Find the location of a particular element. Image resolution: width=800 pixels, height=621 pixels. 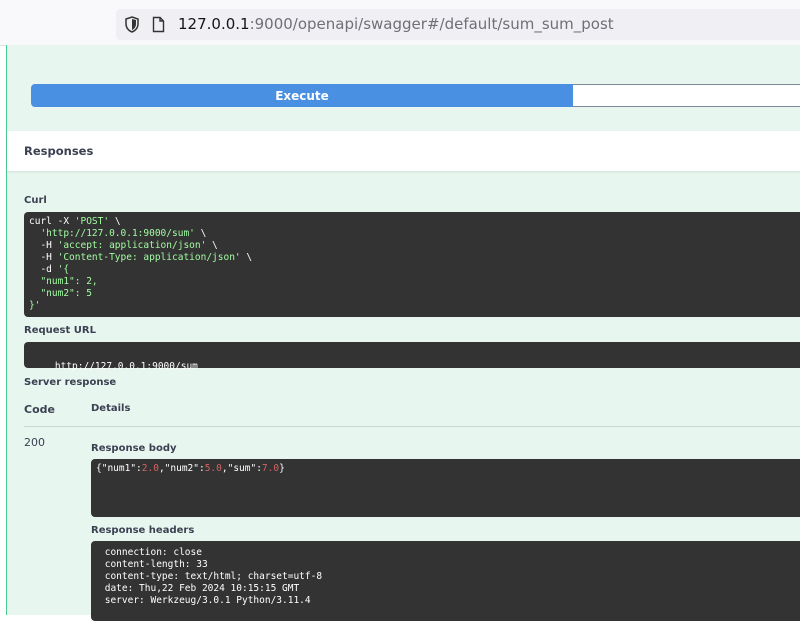

code-column-header: Code is located at coordinates (39, 409).